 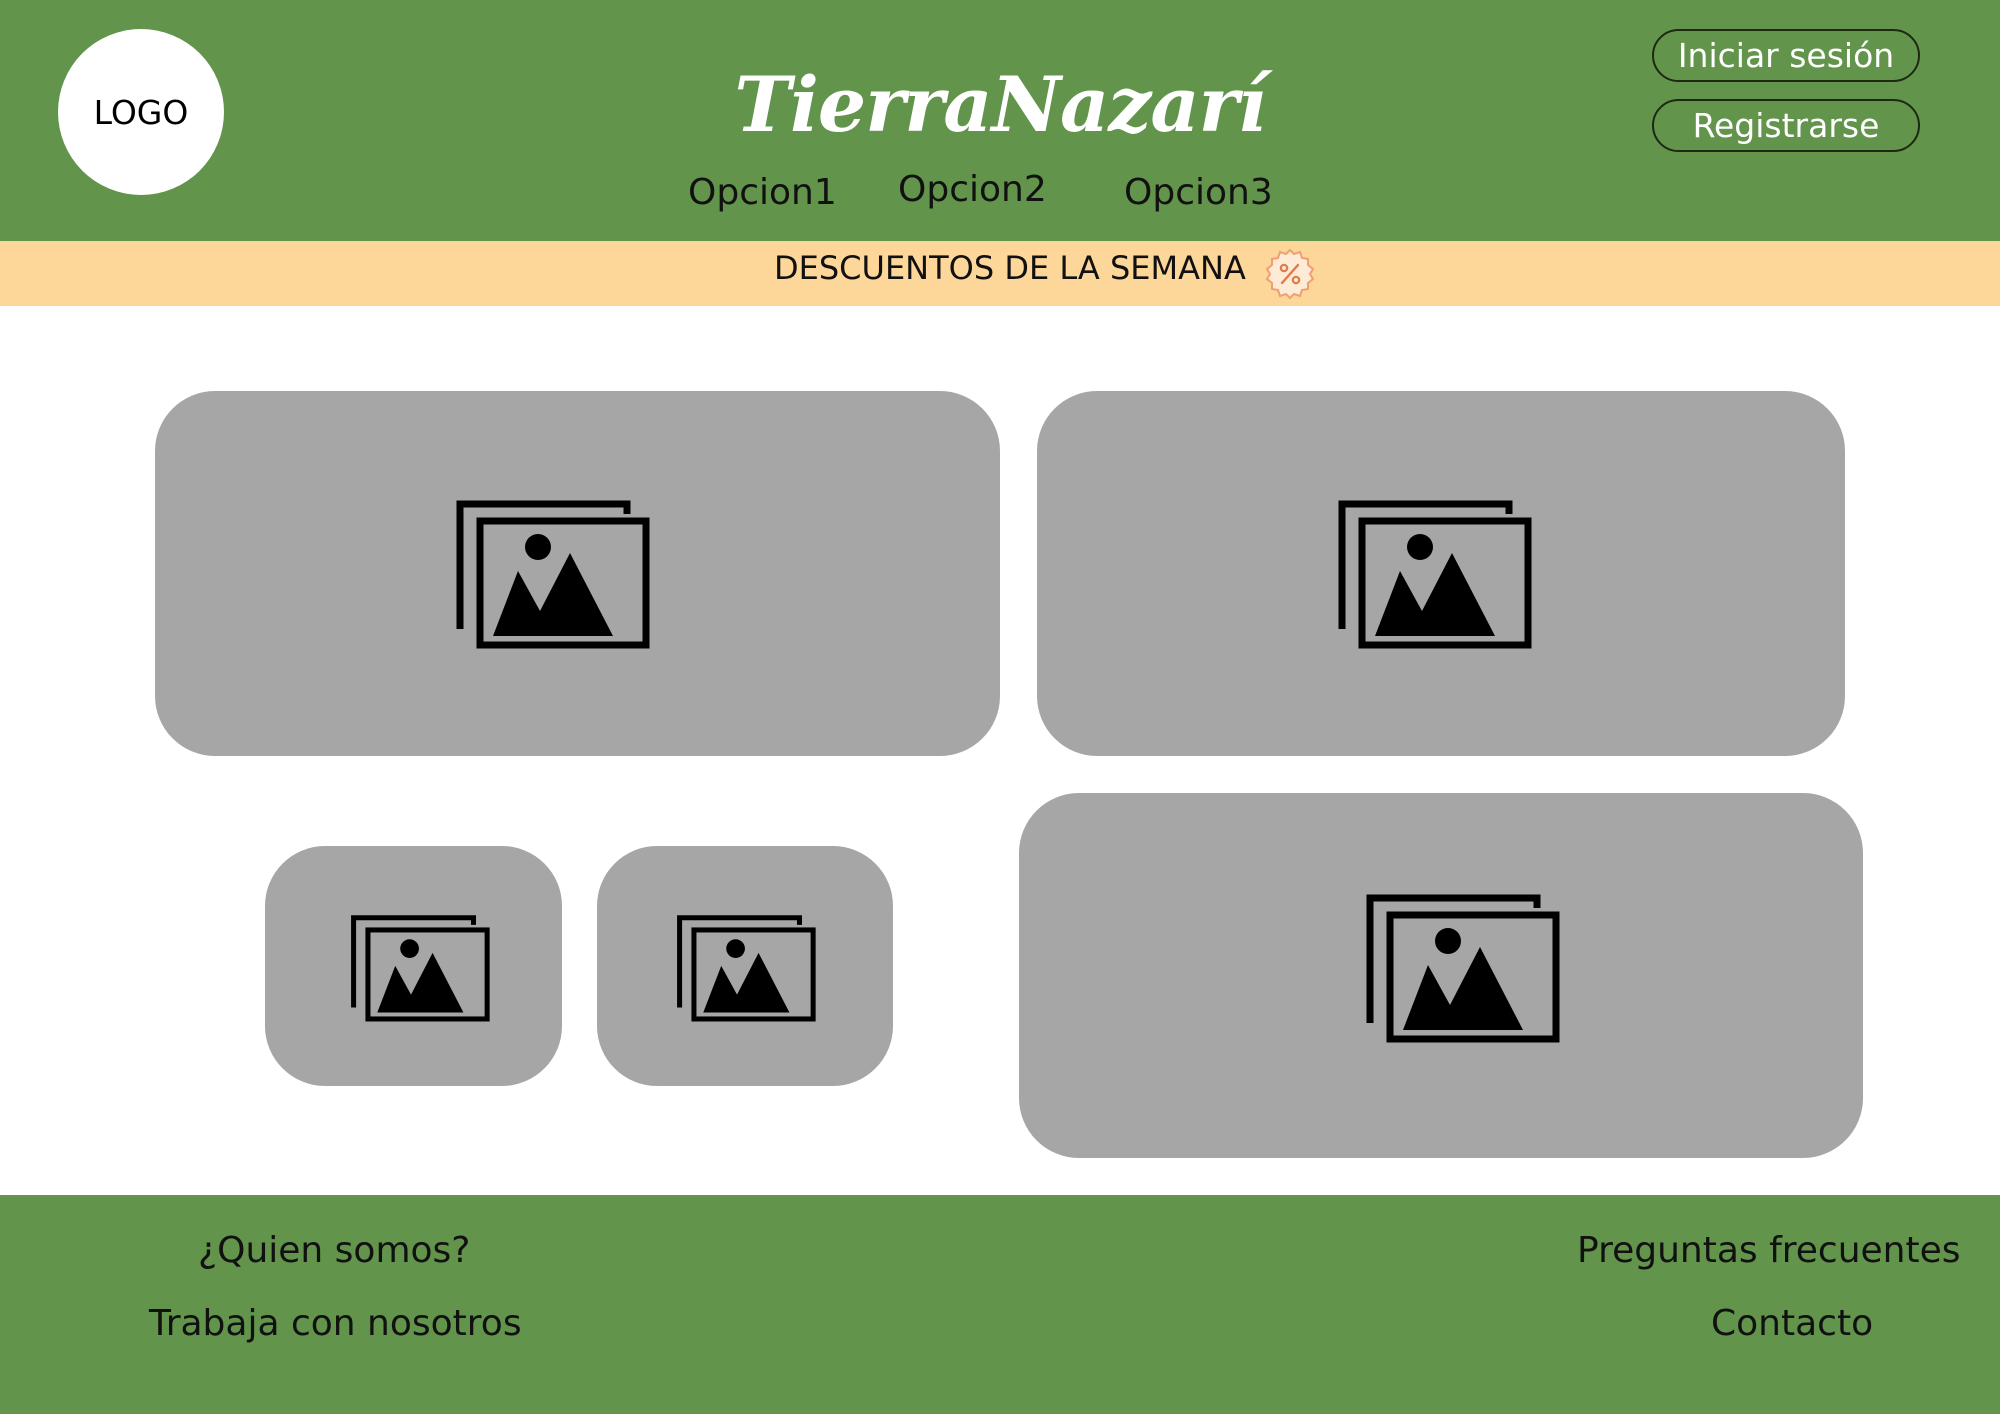 What do you see at coordinates (1010, 268) in the screenshot?
I see `discount-banner-label: DESCUENTOS DE LA SEMANA` at bounding box center [1010, 268].